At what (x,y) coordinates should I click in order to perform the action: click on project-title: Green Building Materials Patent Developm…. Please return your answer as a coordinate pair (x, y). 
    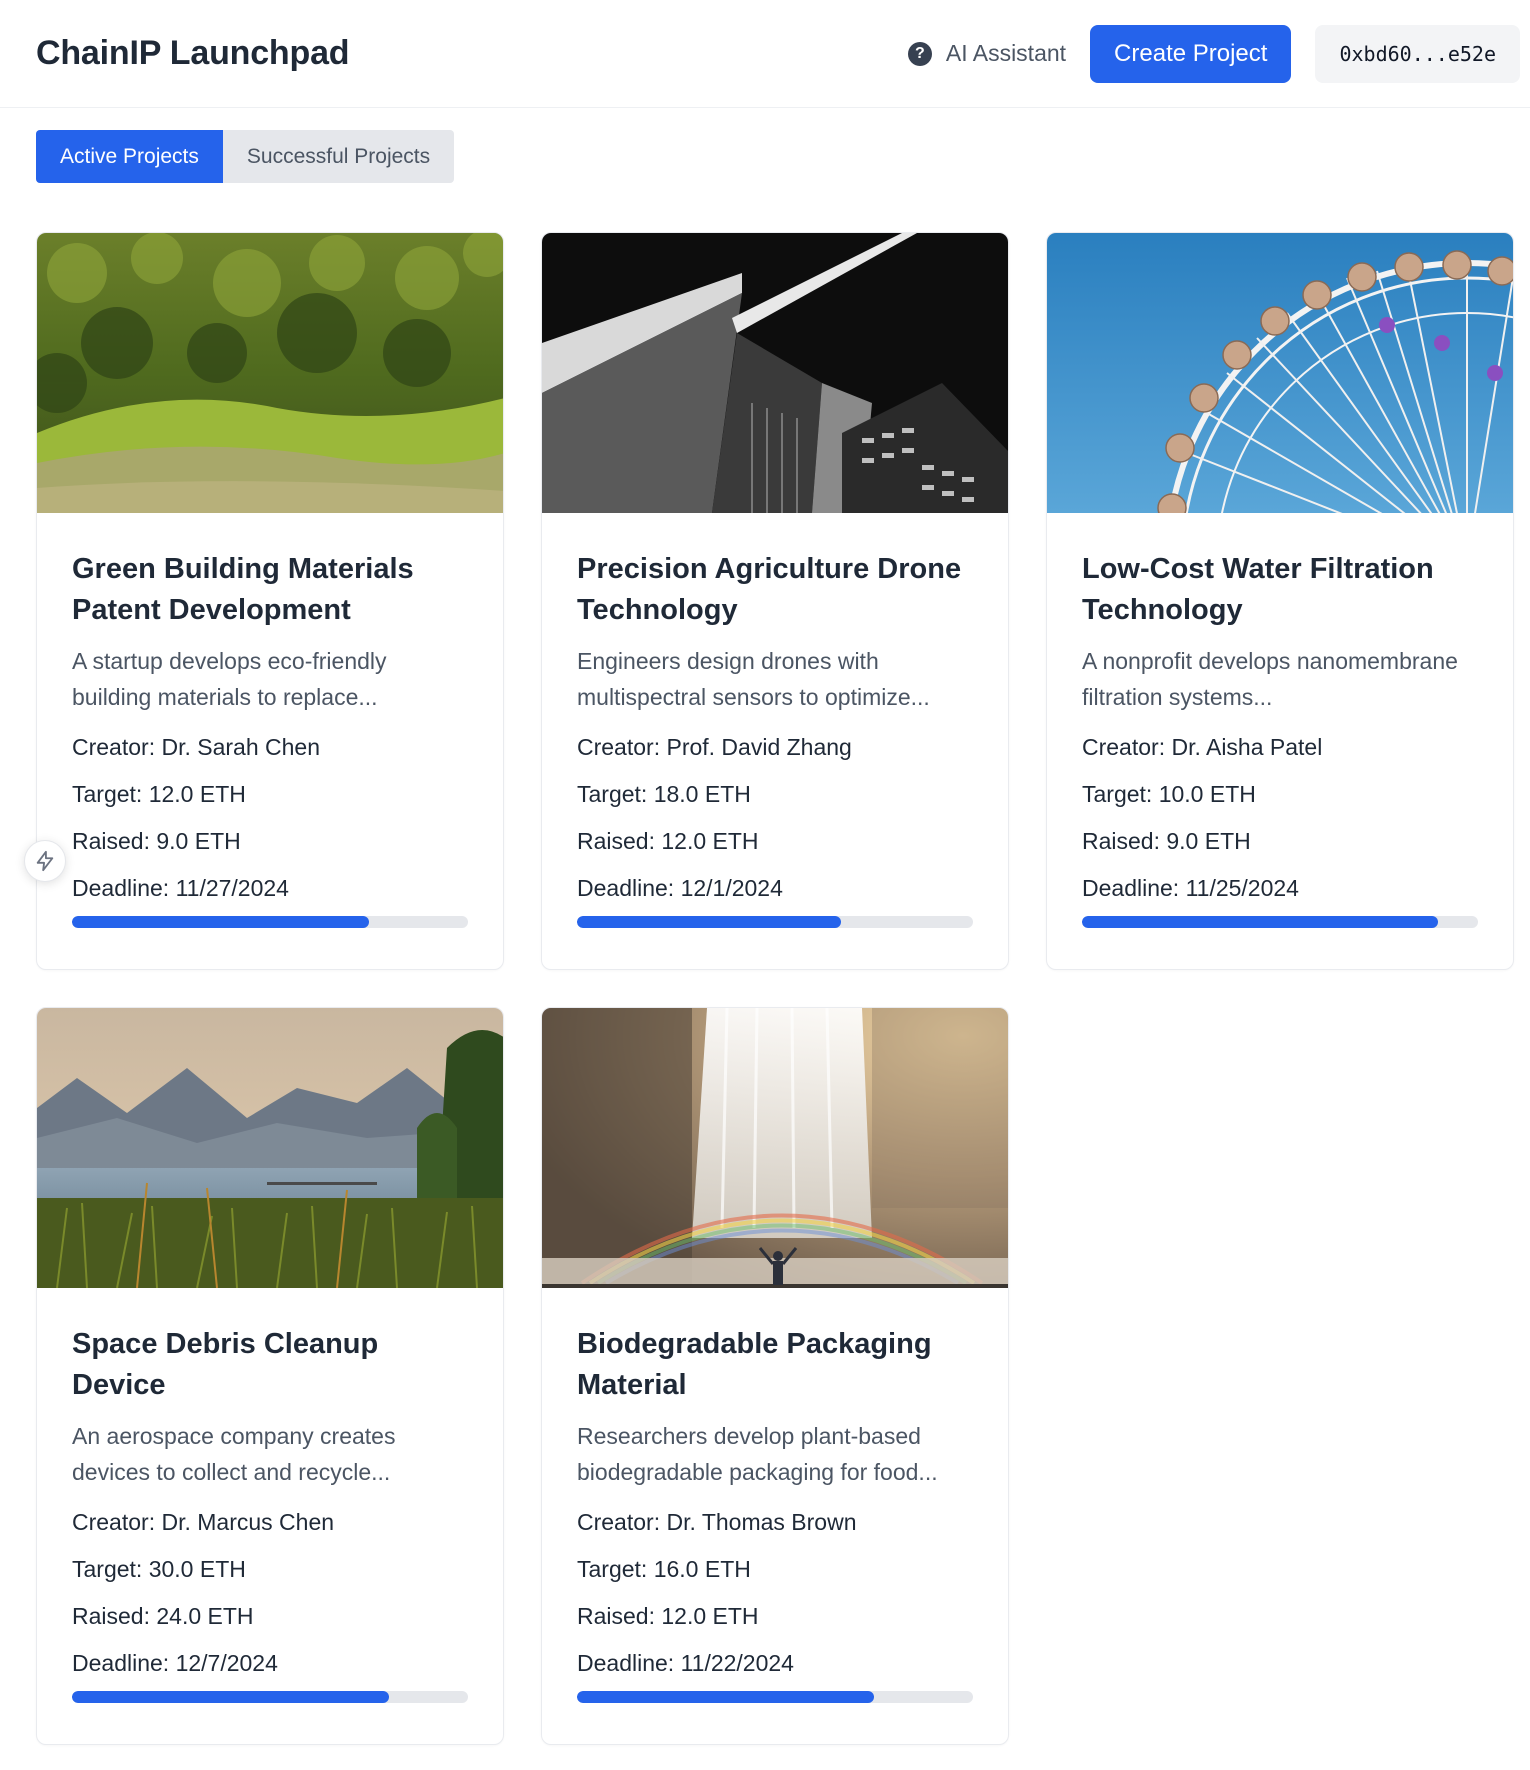
    Looking at the image, I should click on (243, 589).